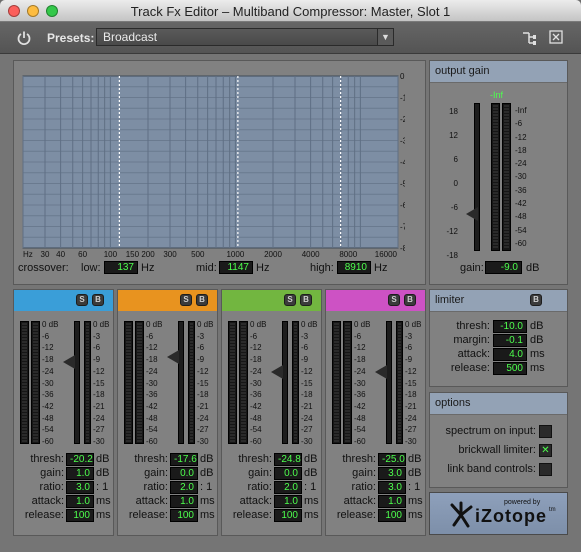 Image resolution: width=581 pixels, height=552 pixels. I want to click on band-4-bypass-button: B, so click(410, 300).